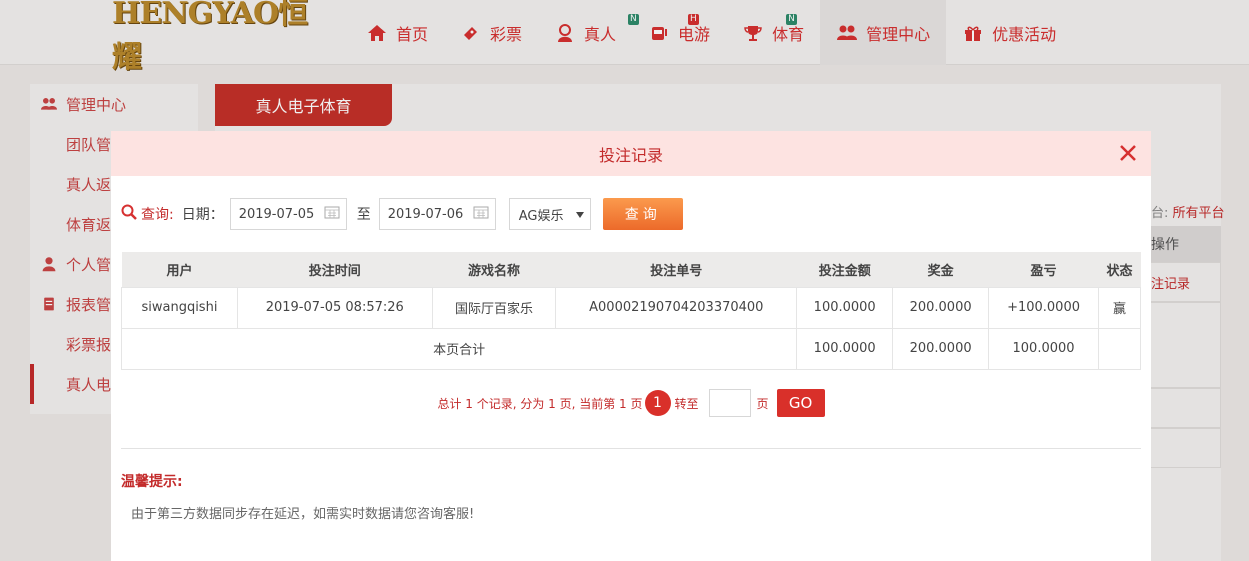 The image size is (1249, 561). Describe the element at coordinates (276, 214) in the screenshot. I see `start-date-value: 2019-07-05` at that location.